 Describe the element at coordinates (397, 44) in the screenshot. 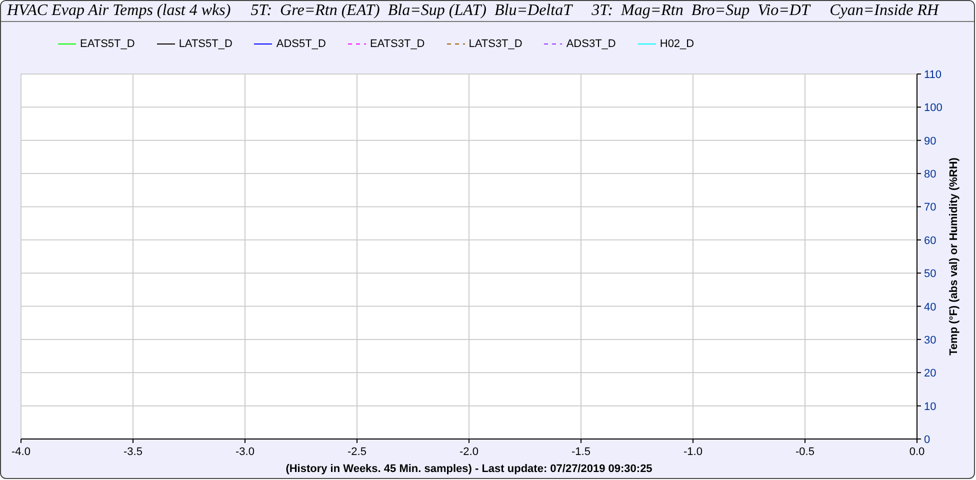

I see `legend-label: EATS3T_D` at that location.